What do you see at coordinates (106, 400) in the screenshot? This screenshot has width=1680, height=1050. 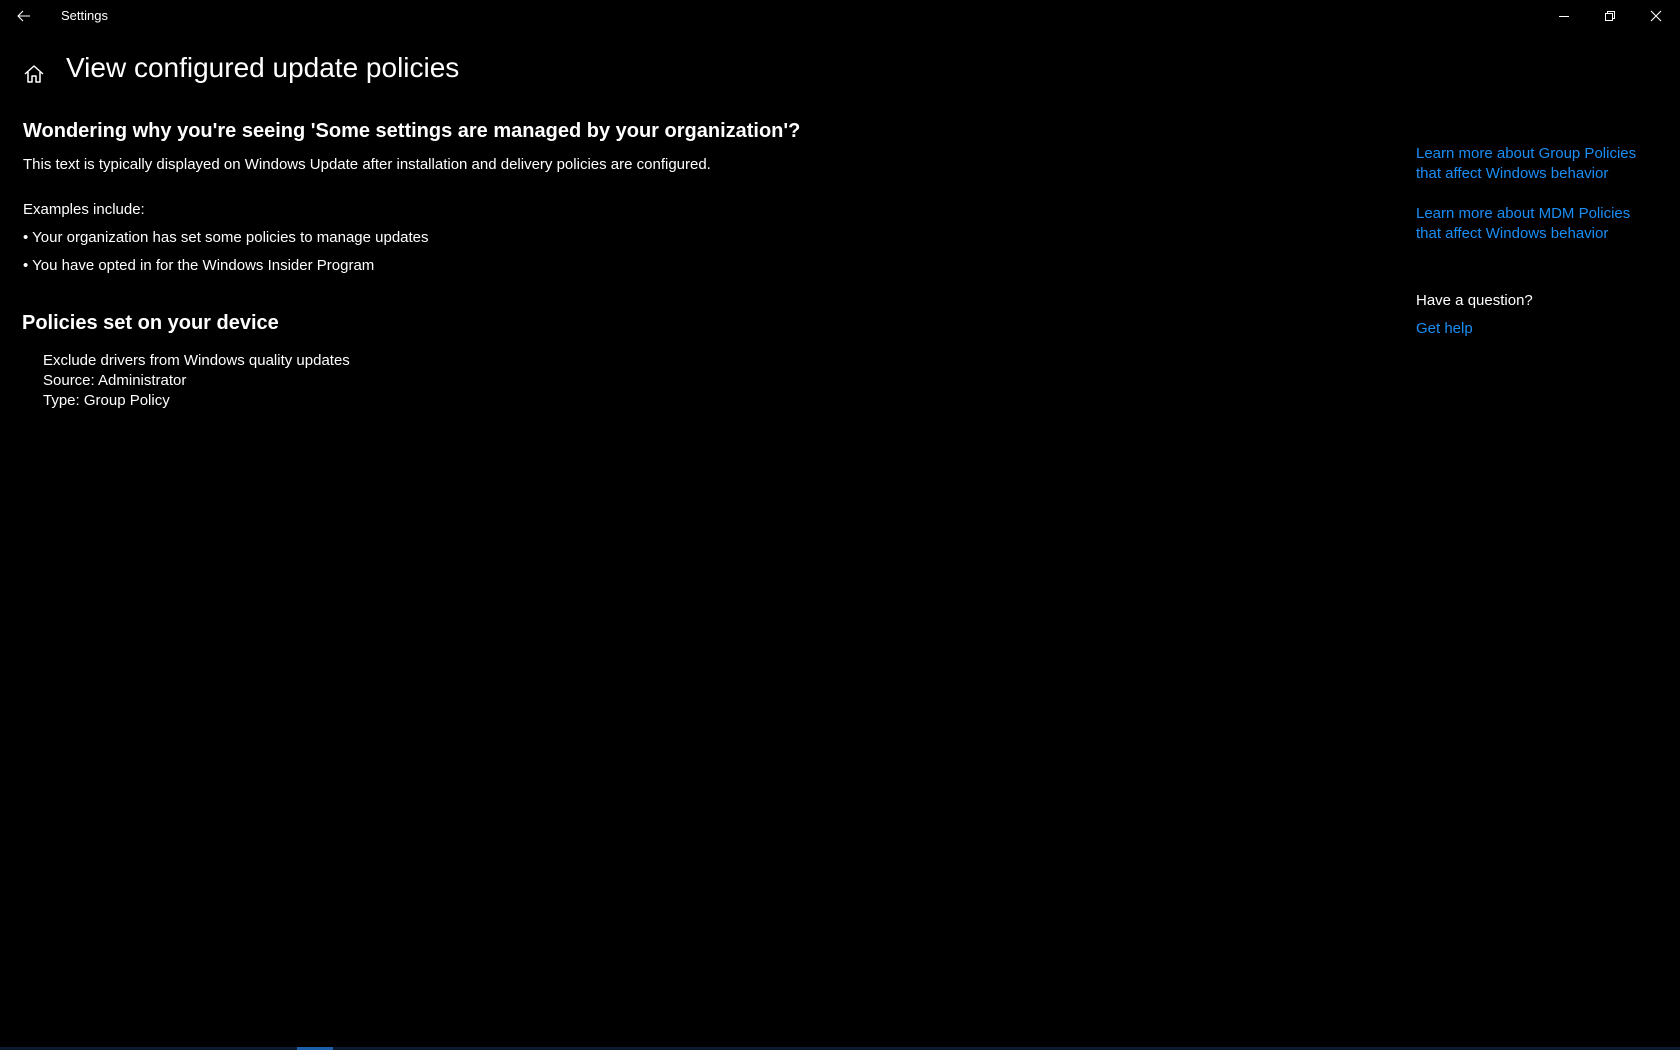 I see `policy-type: Type: Group Policy` at bounding box center [106, 400].